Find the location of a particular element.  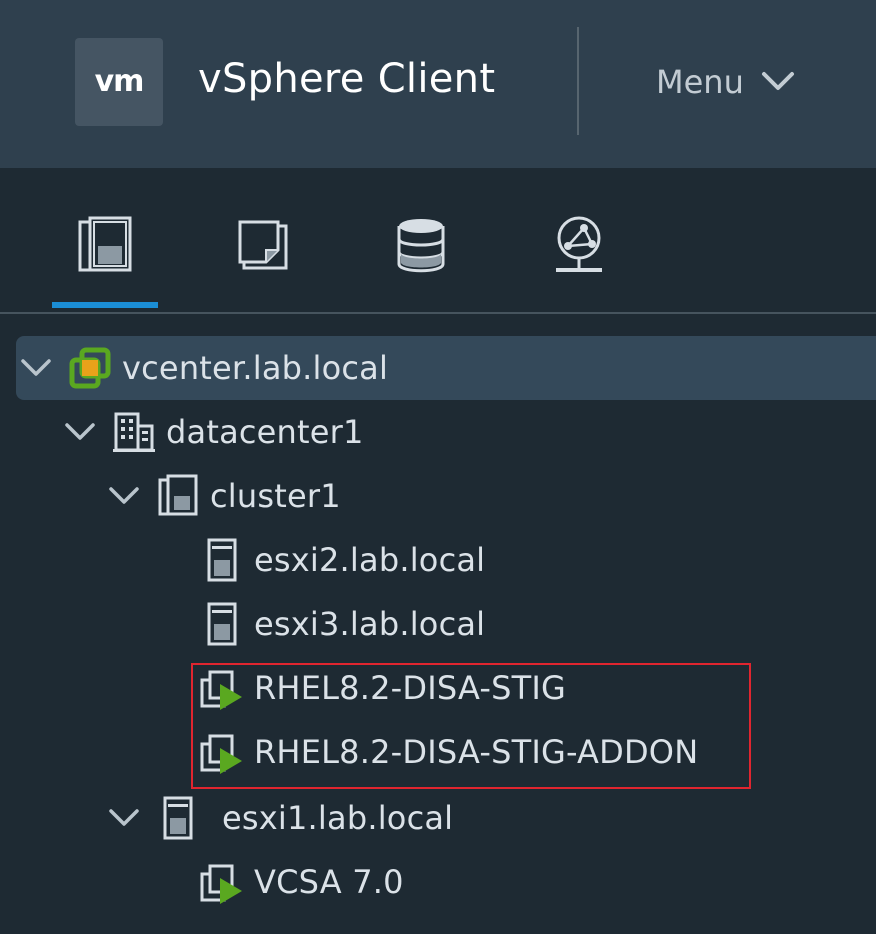

tab-vms-and-templates is located at coordinates (263, 261).